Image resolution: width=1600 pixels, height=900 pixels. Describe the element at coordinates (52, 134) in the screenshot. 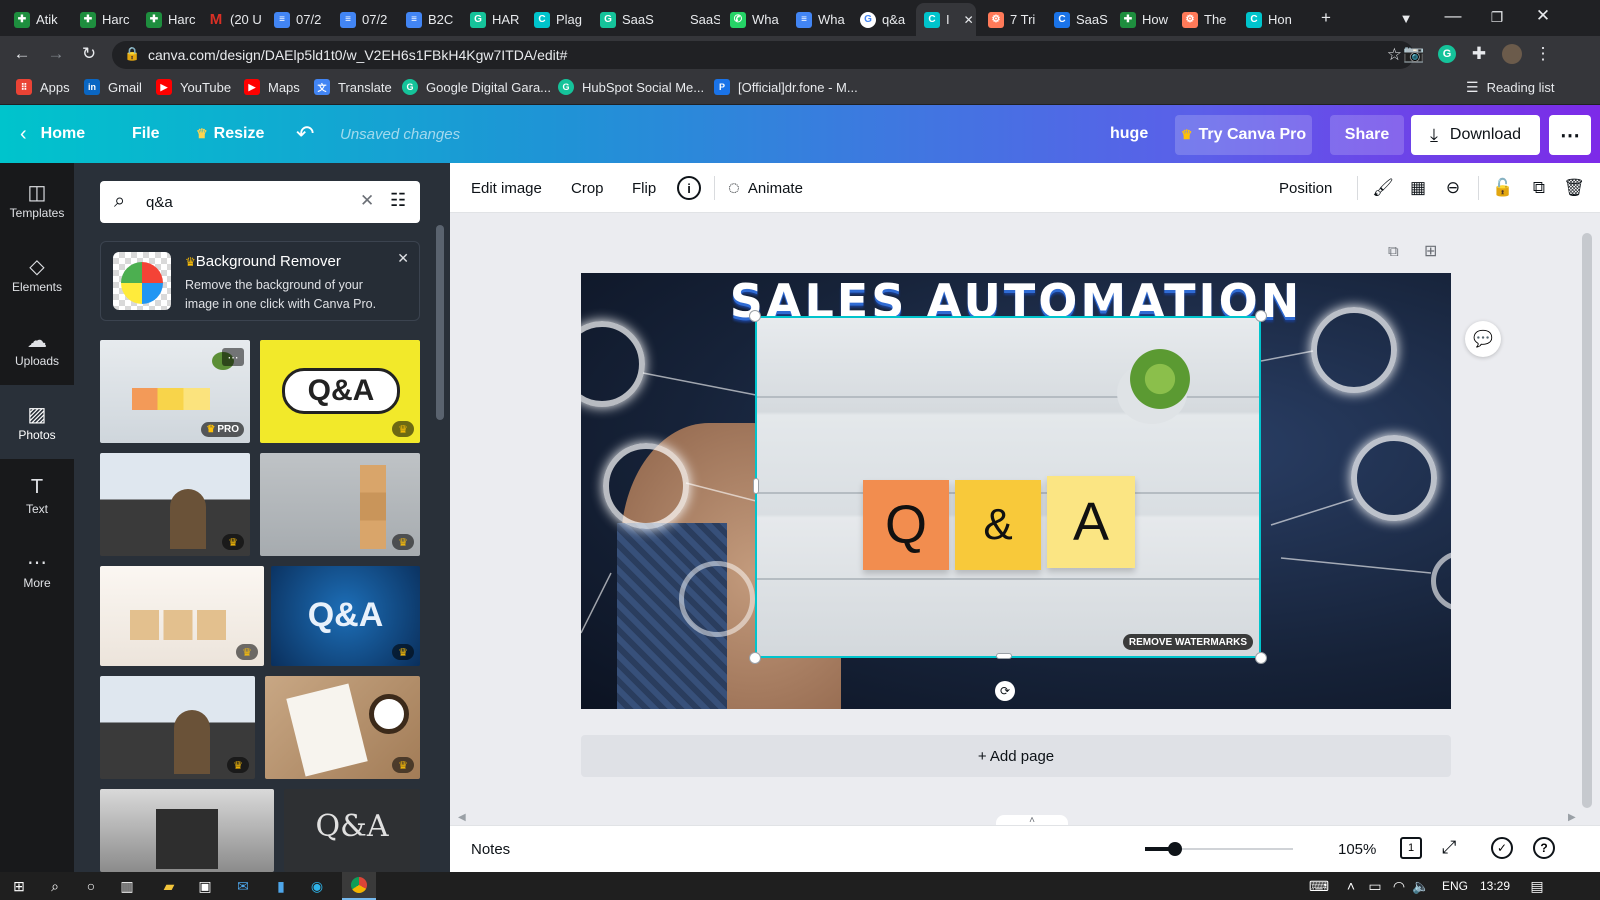

I see `home-button: ‹ Home` at that location.